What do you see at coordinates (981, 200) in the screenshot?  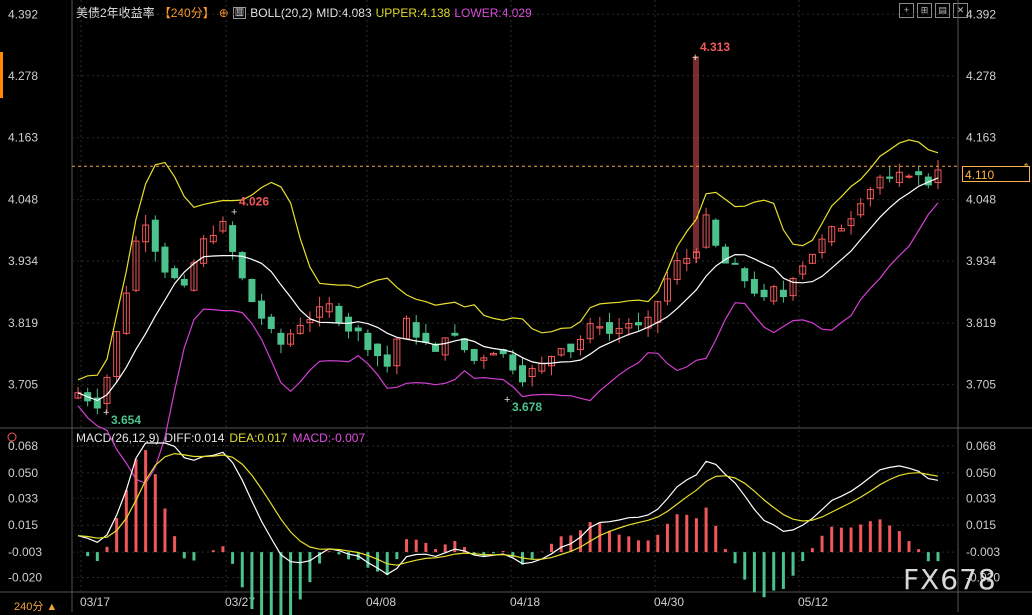 I see `price-tick-right: 4.048` at bounding box center [981, 200].